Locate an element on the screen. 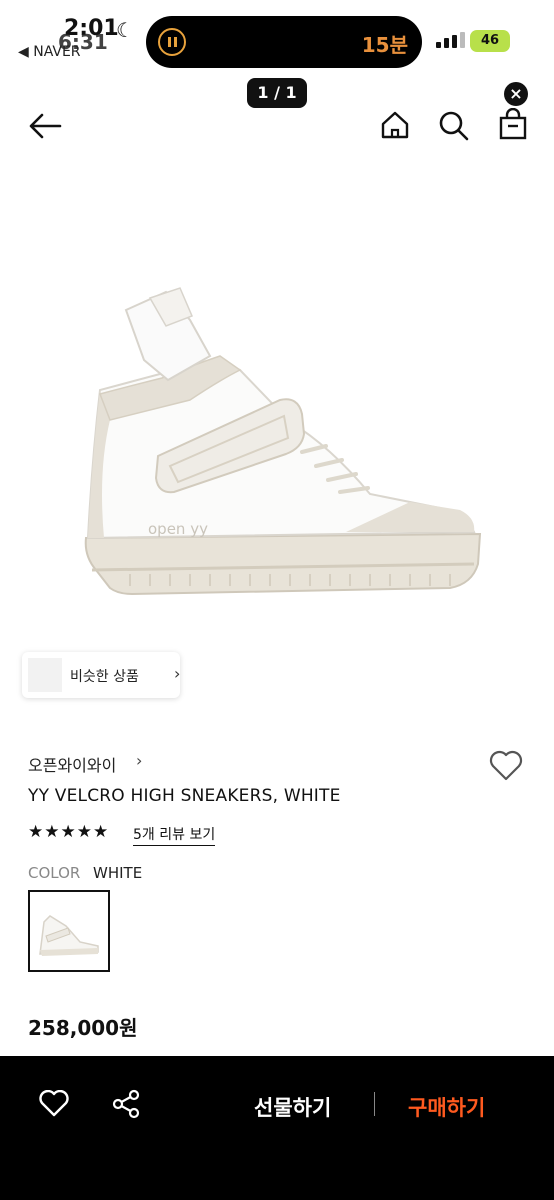 The image size is (554, 1200). buy-button: 구매하기 is located at coordinates (446, 1107).